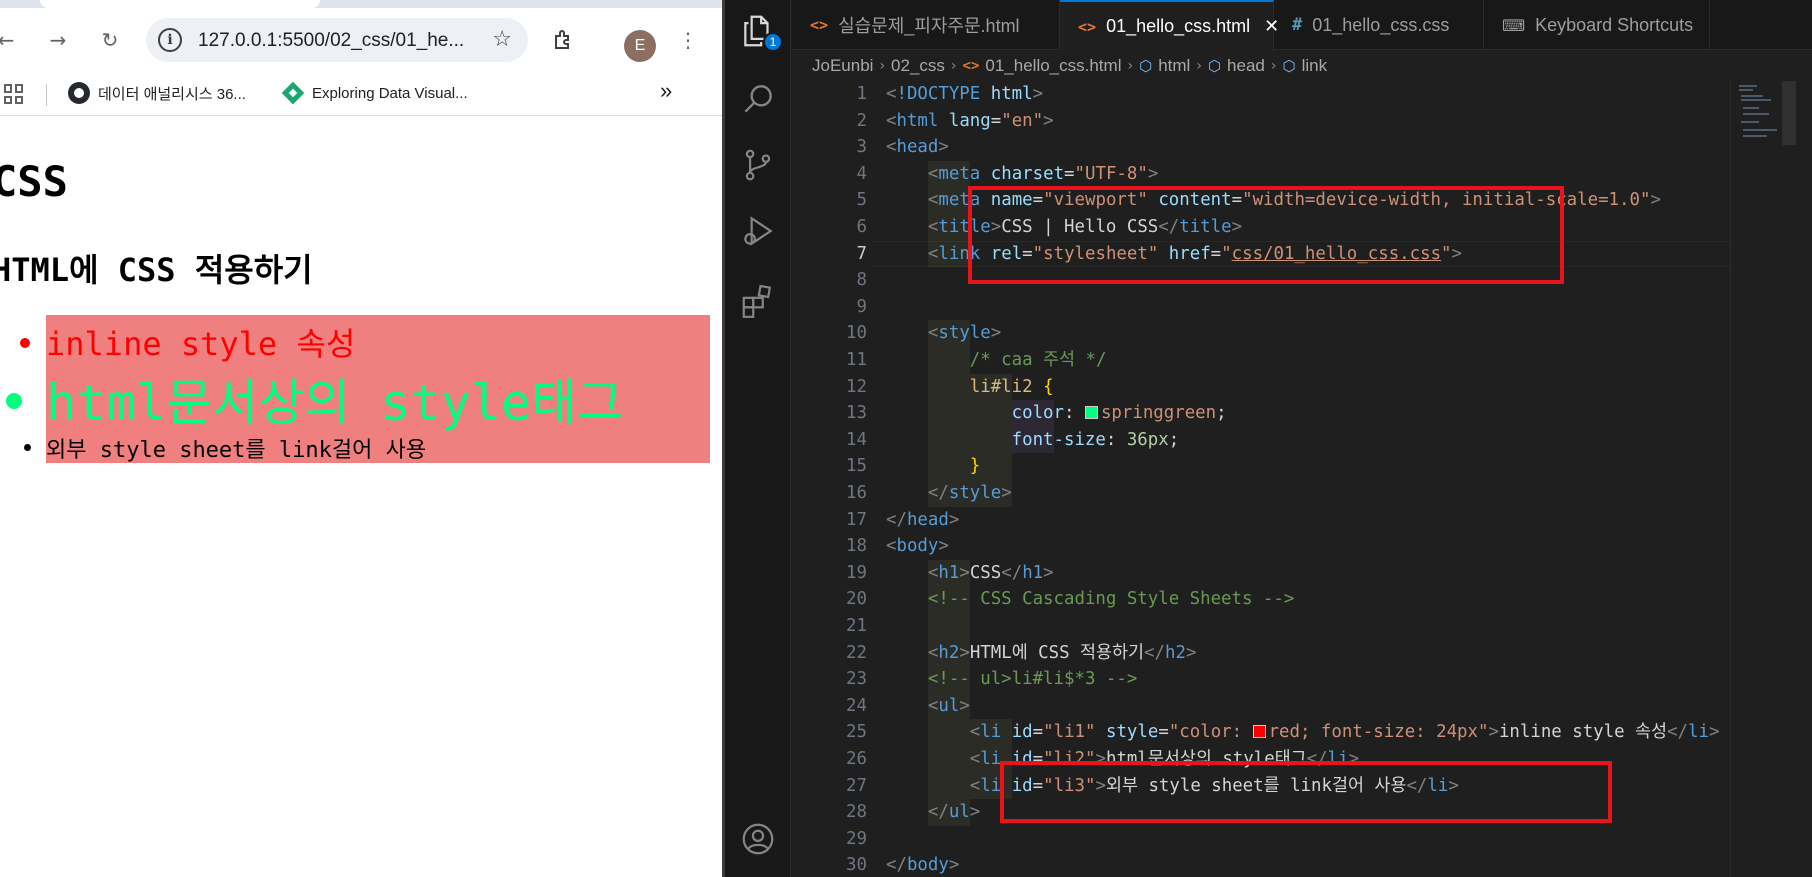  What do you see at coordinates (1043, 173) in the screenshot?
I see `code-line-4: <meta charset="UTF-8">` at bounding box center [1043, 173].